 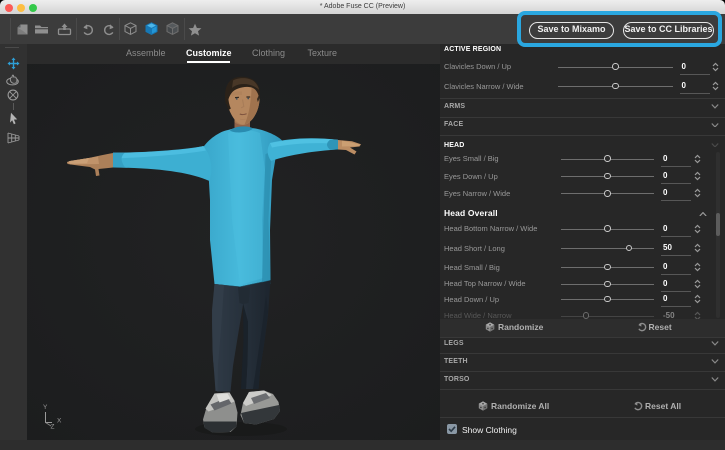 I want to click on svg-text: Y, so click(x=45, y=407).